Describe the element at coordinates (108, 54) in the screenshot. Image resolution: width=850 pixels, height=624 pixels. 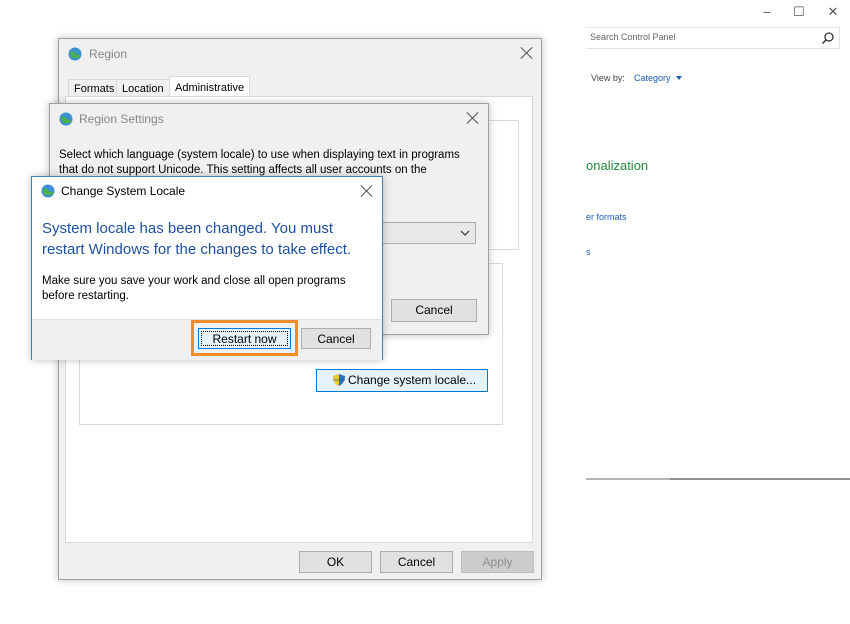
I see `window-title: Region` at that location.